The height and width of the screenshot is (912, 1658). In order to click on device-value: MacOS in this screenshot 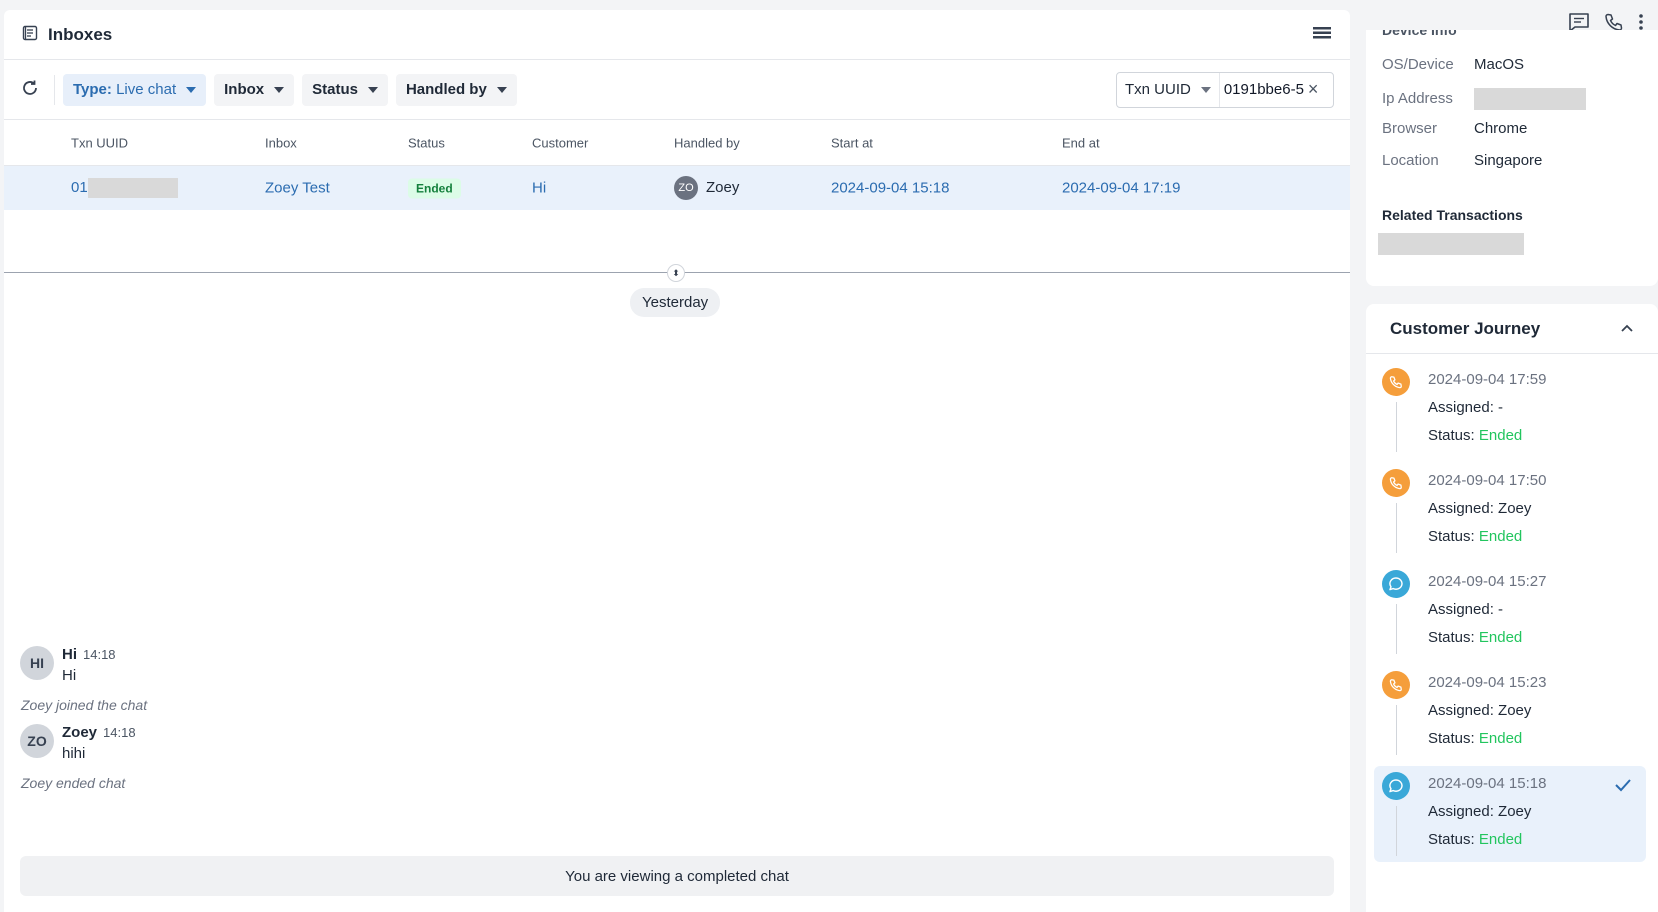, I will do `click(1499, 64)`.